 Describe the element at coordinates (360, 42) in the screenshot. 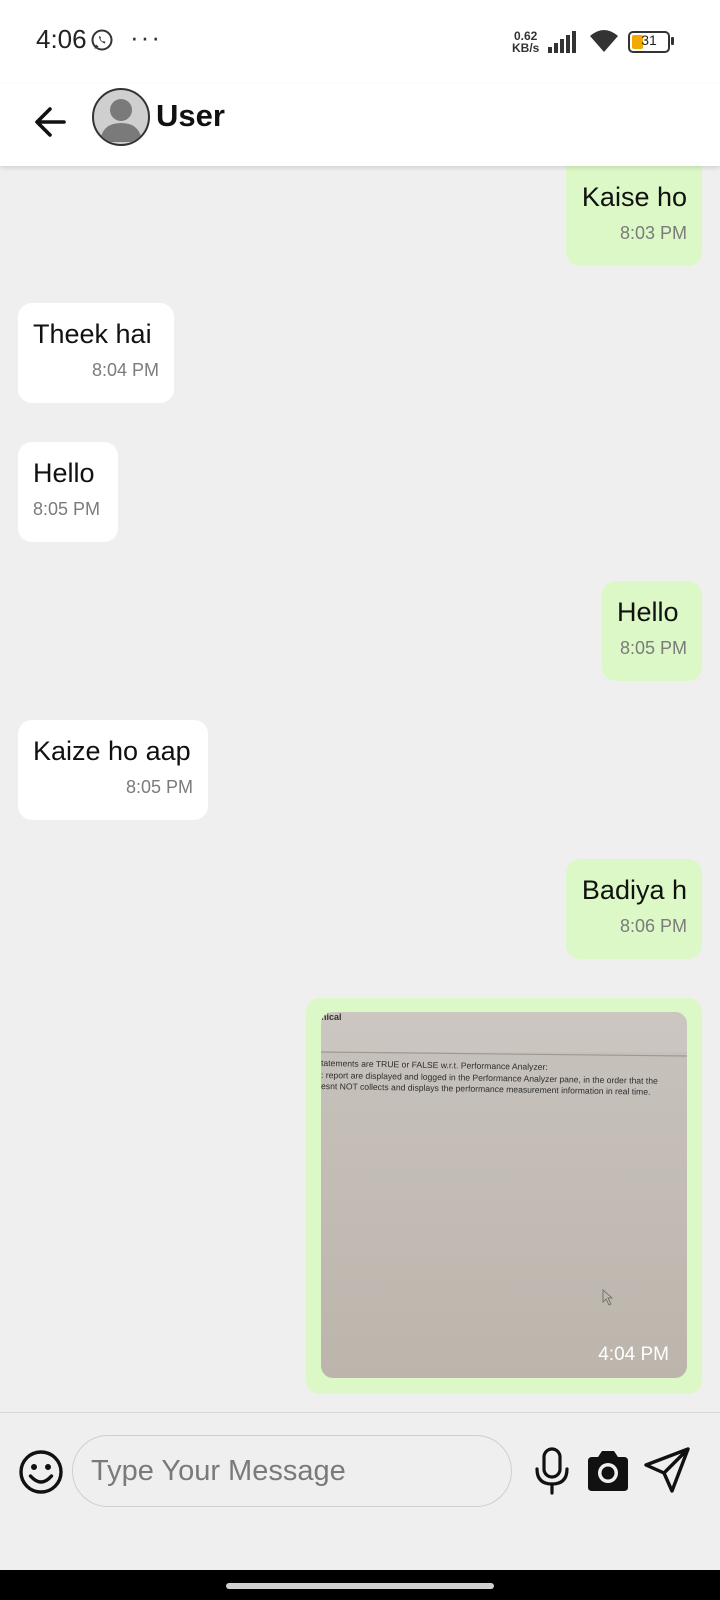

I see `status-bar: 4:06 ··· 0.62 KB/s 31` at that location.